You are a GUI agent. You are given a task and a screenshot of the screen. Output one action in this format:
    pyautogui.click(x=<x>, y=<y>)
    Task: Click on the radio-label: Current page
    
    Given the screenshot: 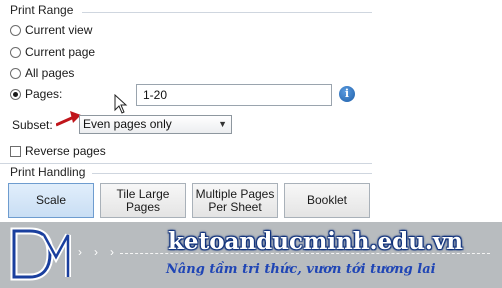 What is the action you would take?
    pyautogui.click(x=60, y=52)
    